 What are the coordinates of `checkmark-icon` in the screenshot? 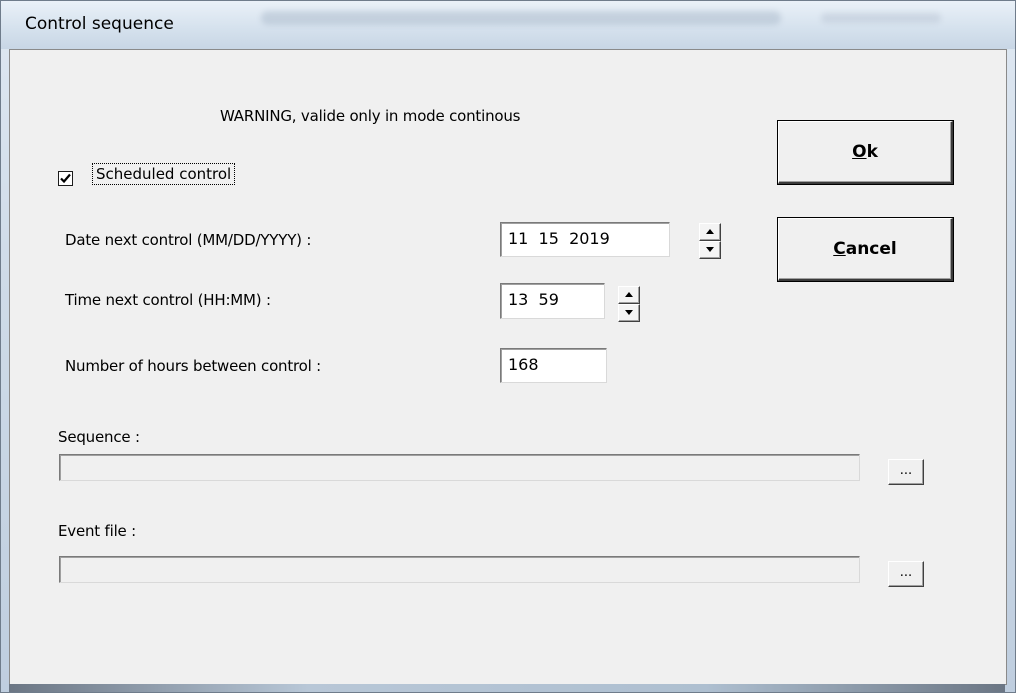 It's located at (65, 178).